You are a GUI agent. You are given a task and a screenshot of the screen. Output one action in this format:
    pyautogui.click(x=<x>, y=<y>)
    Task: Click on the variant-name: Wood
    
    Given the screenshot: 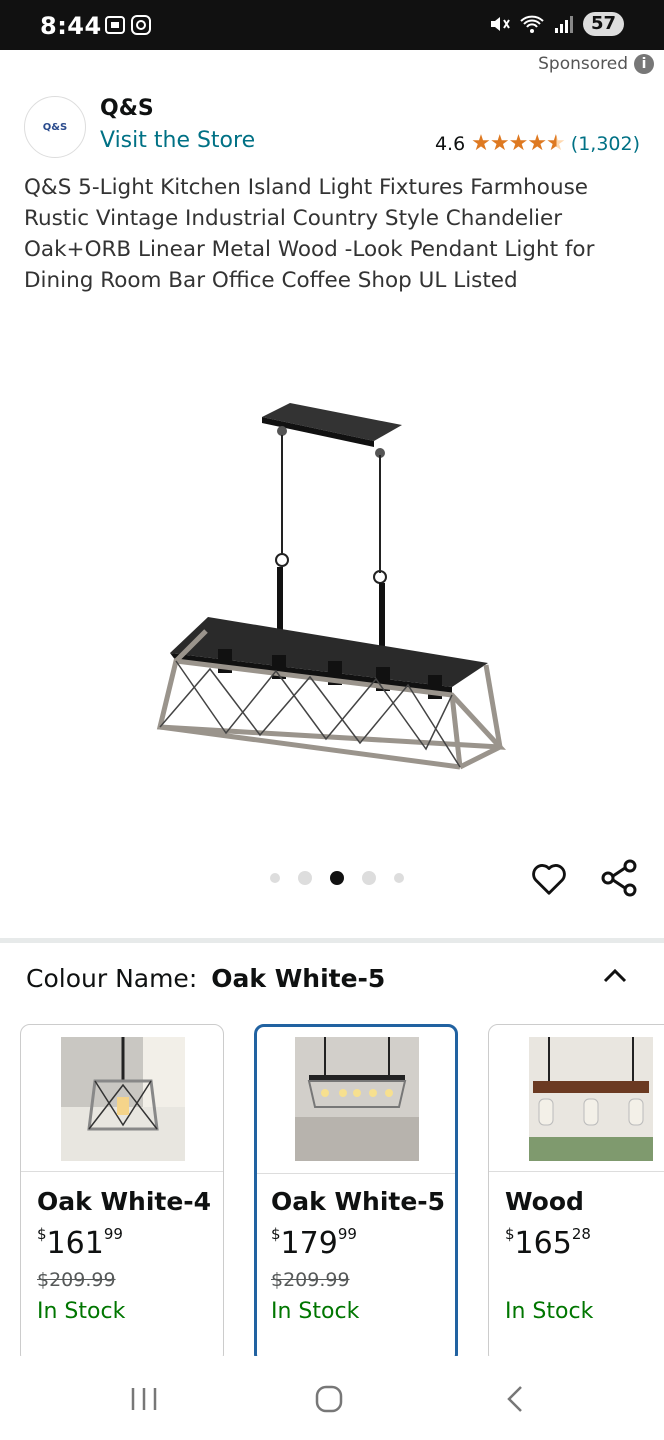 What is the action you would take?
    pyautogui.click(x=544, y=1201)
    